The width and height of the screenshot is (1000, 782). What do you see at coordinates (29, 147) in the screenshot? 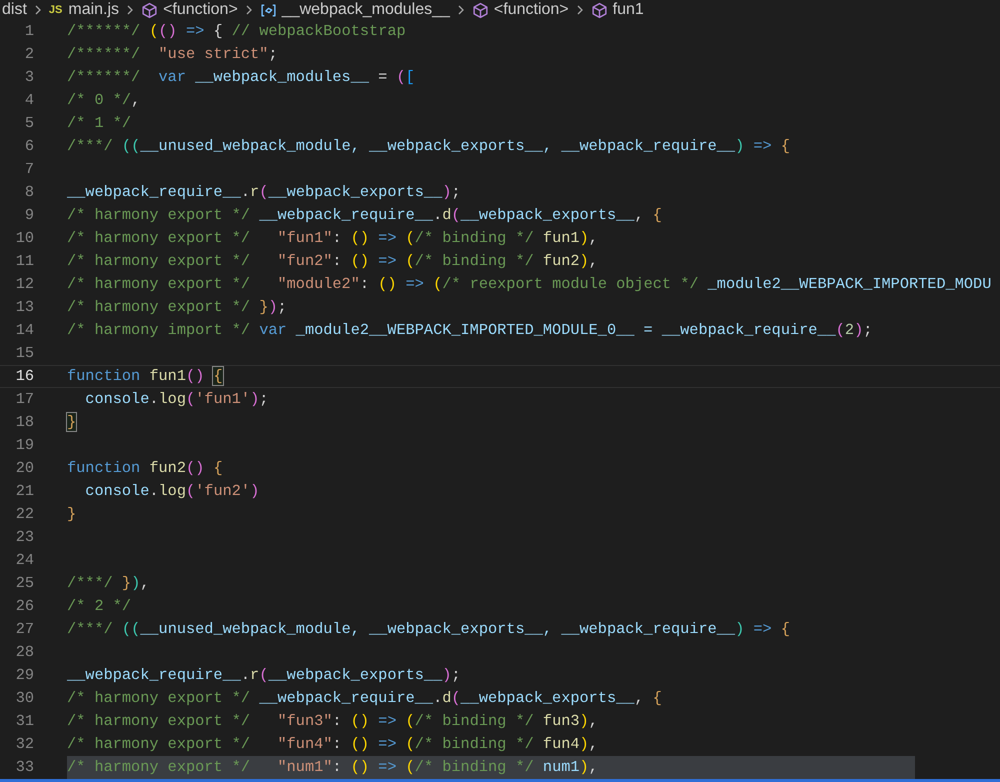
I see `line-number: 6` at bounding box center [29, 147].